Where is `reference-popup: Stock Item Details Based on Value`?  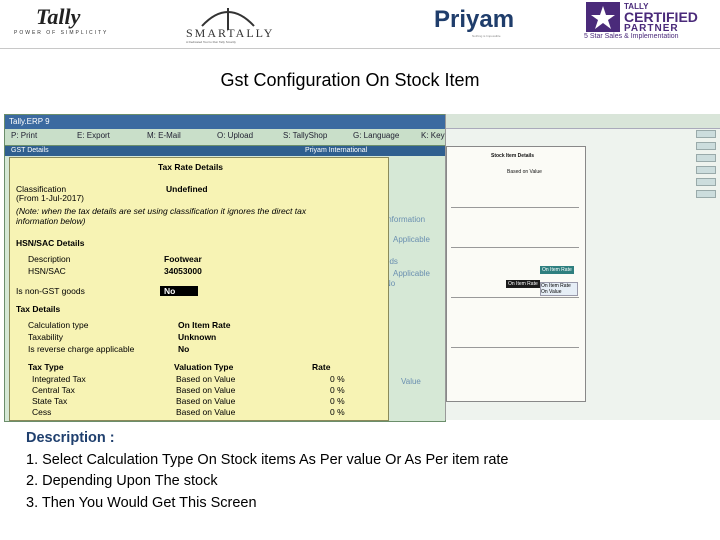
reference-popup: Stock Item Details Based on Value is located at coordinates (516, 274).